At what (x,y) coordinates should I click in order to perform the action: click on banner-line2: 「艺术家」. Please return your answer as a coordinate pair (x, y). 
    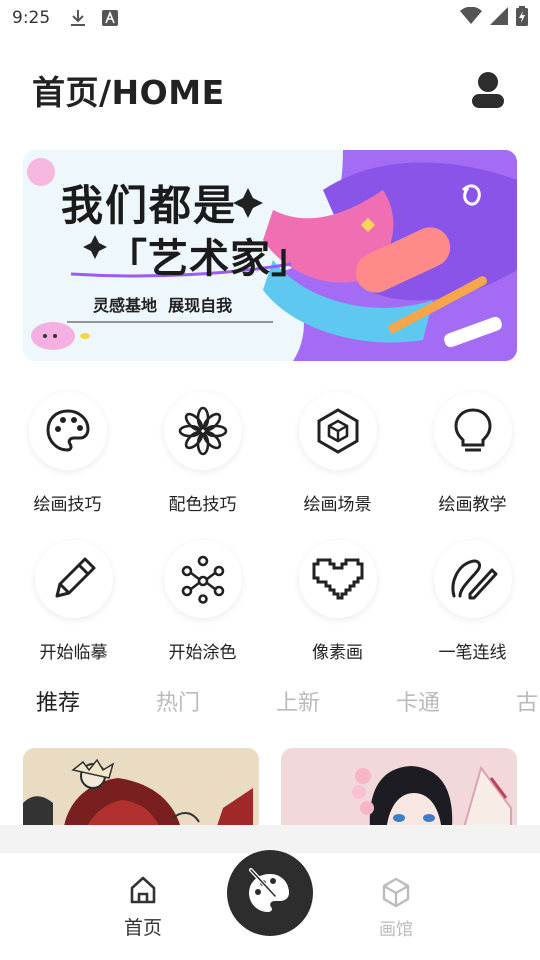
    Looking at the image, I should click on (209, 259).